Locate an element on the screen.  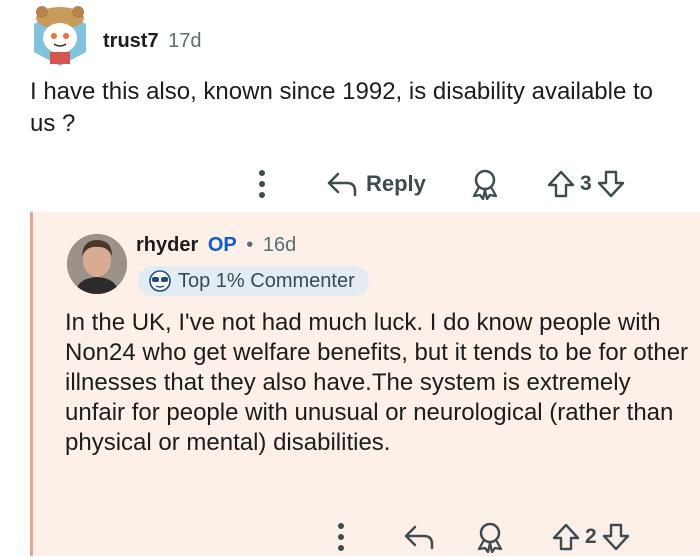
reply-vote-controls: 2 is located at coordinates (591, 537).